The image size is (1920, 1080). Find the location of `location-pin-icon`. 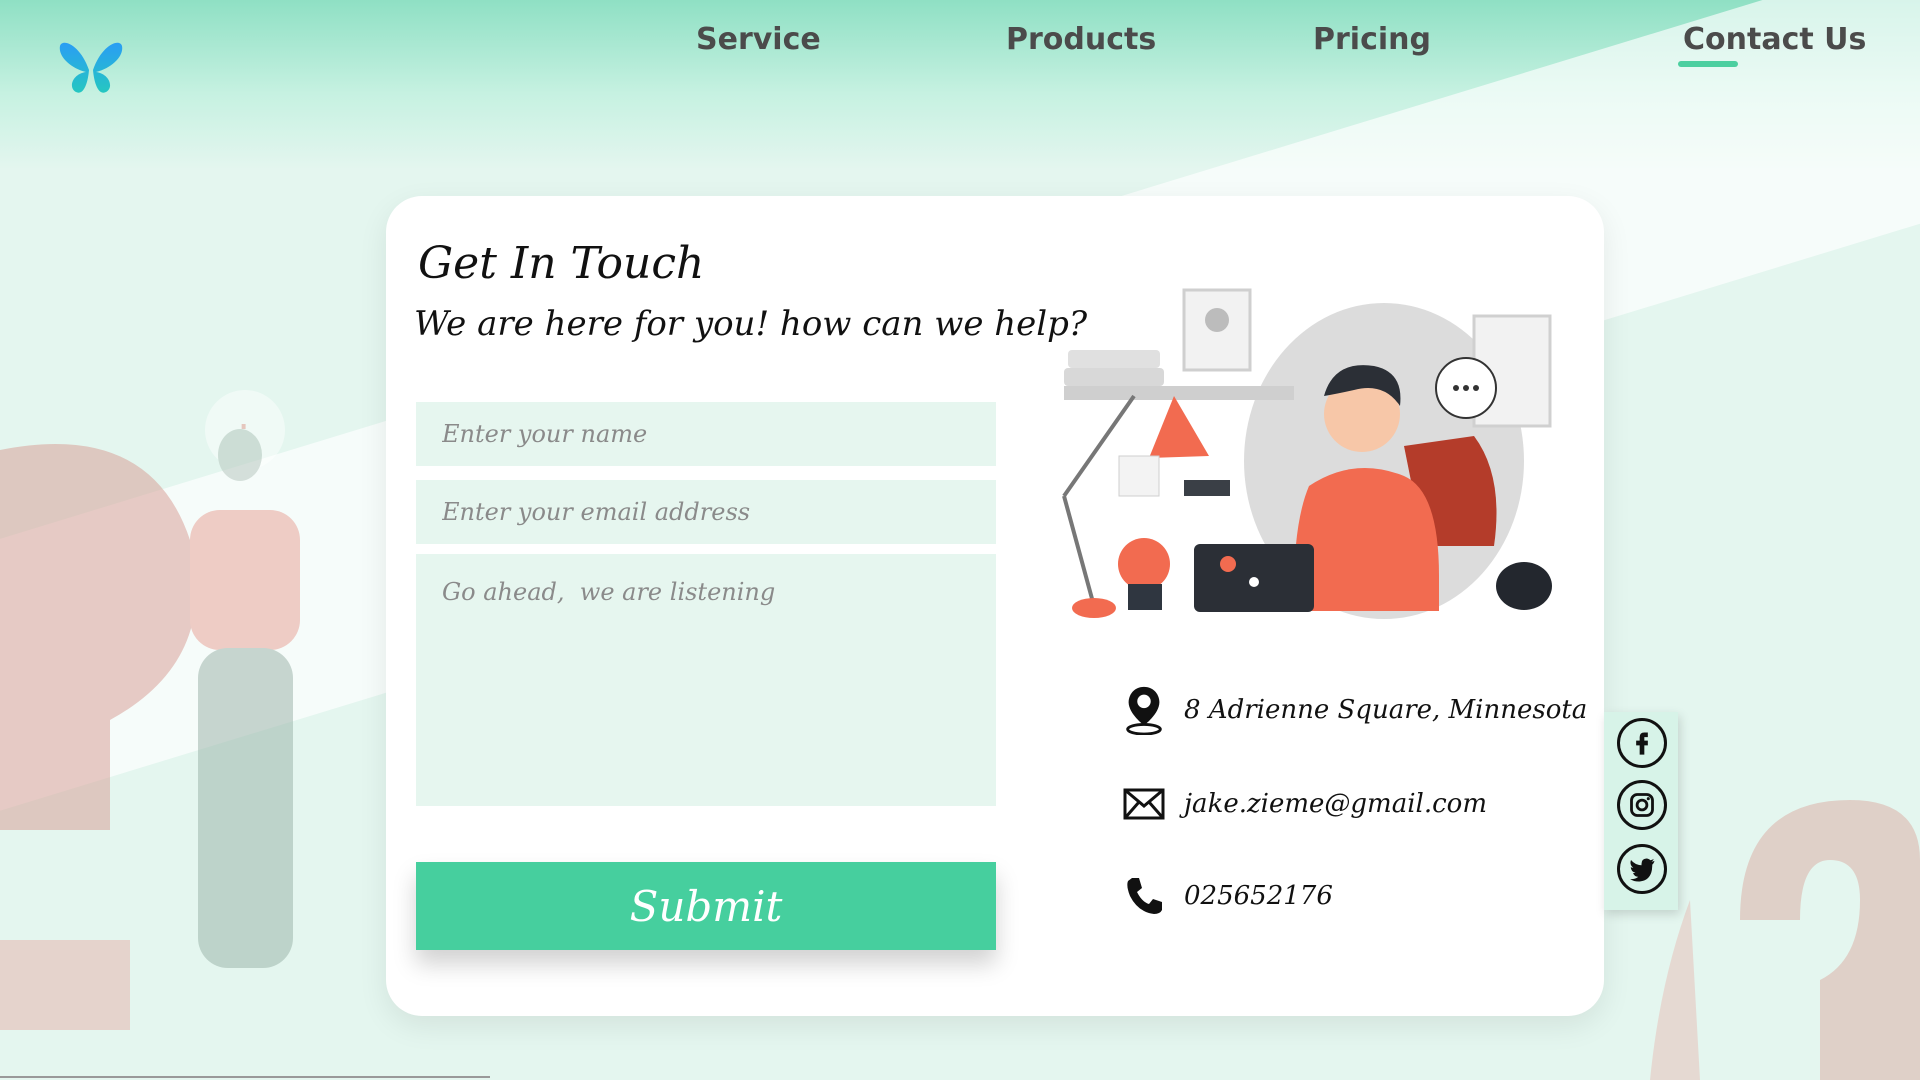

location-pin-icon is located at coordinates (1144, 710).